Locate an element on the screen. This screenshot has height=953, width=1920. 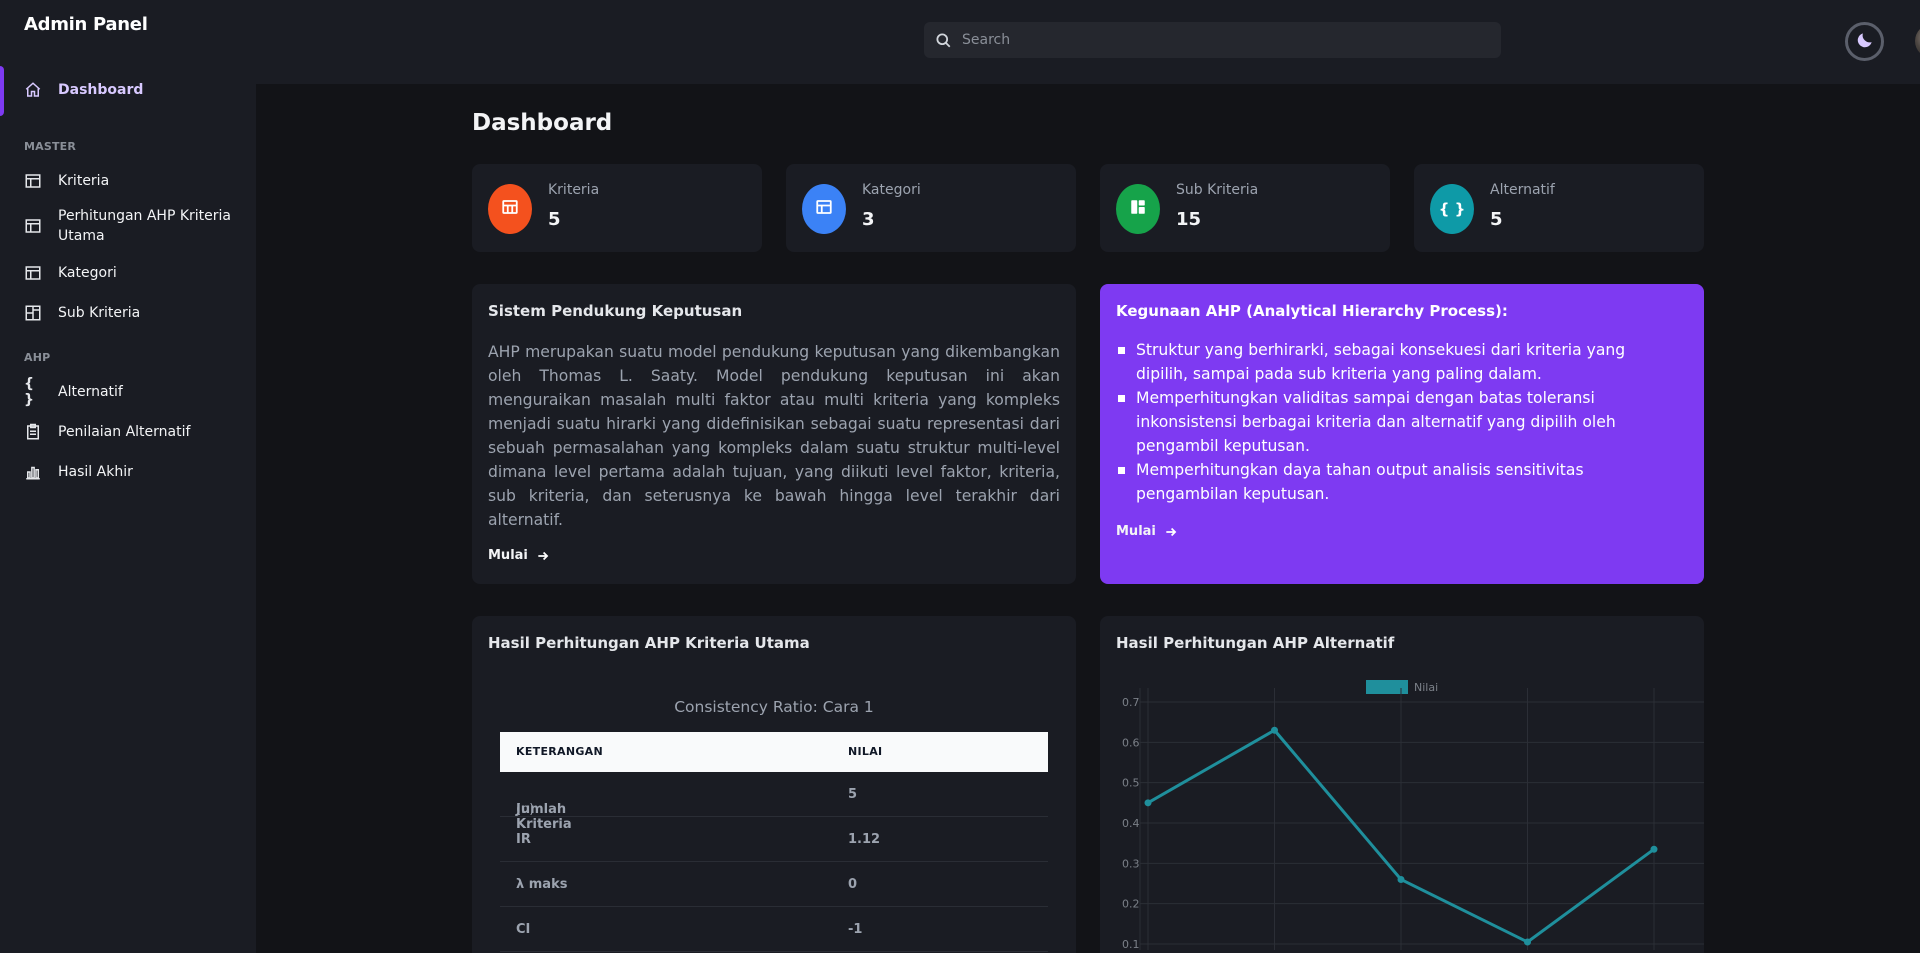
page-title: Dashboard is located at coordinates (542, 123).